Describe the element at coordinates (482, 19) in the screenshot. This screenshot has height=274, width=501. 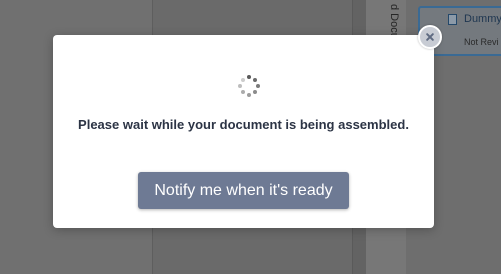
I see `document-card-title: Dummy` at that location.